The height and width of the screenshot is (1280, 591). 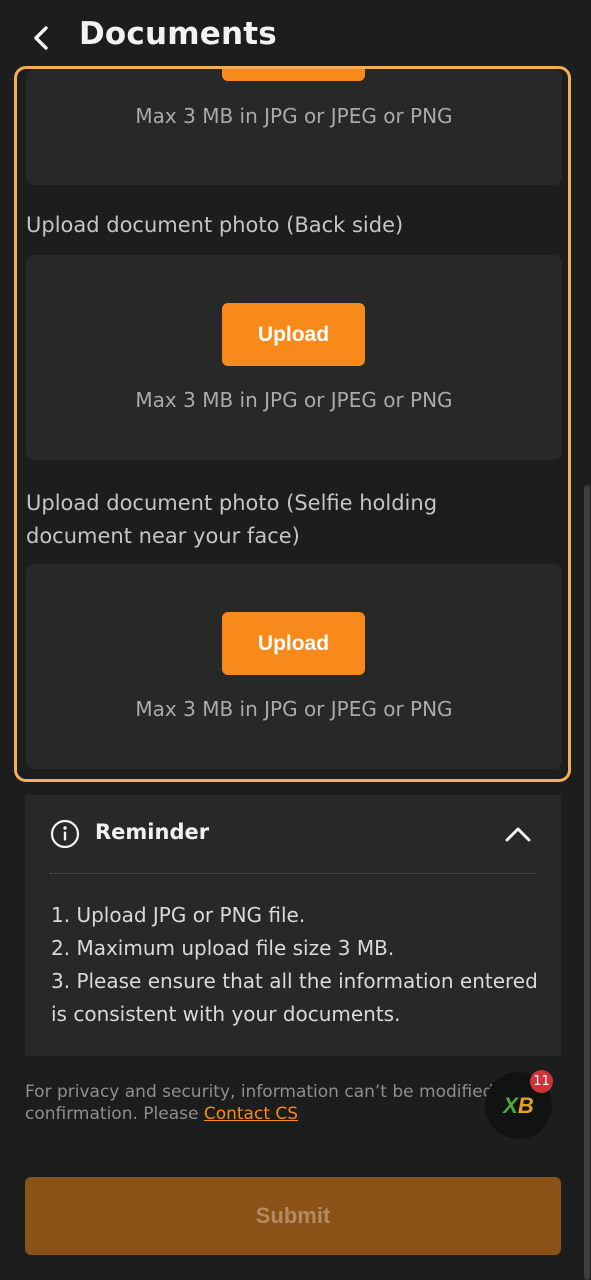 I want to click on chat-logo-x: X, so click(x=510, y=1105).